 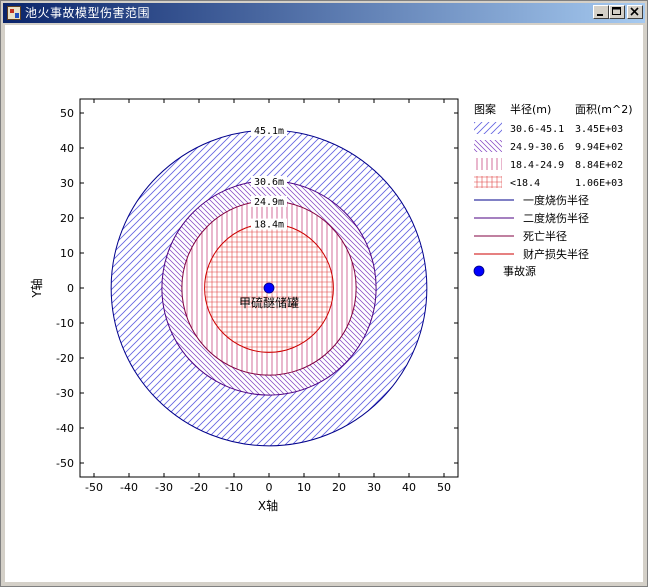 I want to click on legend-header-pattern: 图案, so click(x=485, y=109).